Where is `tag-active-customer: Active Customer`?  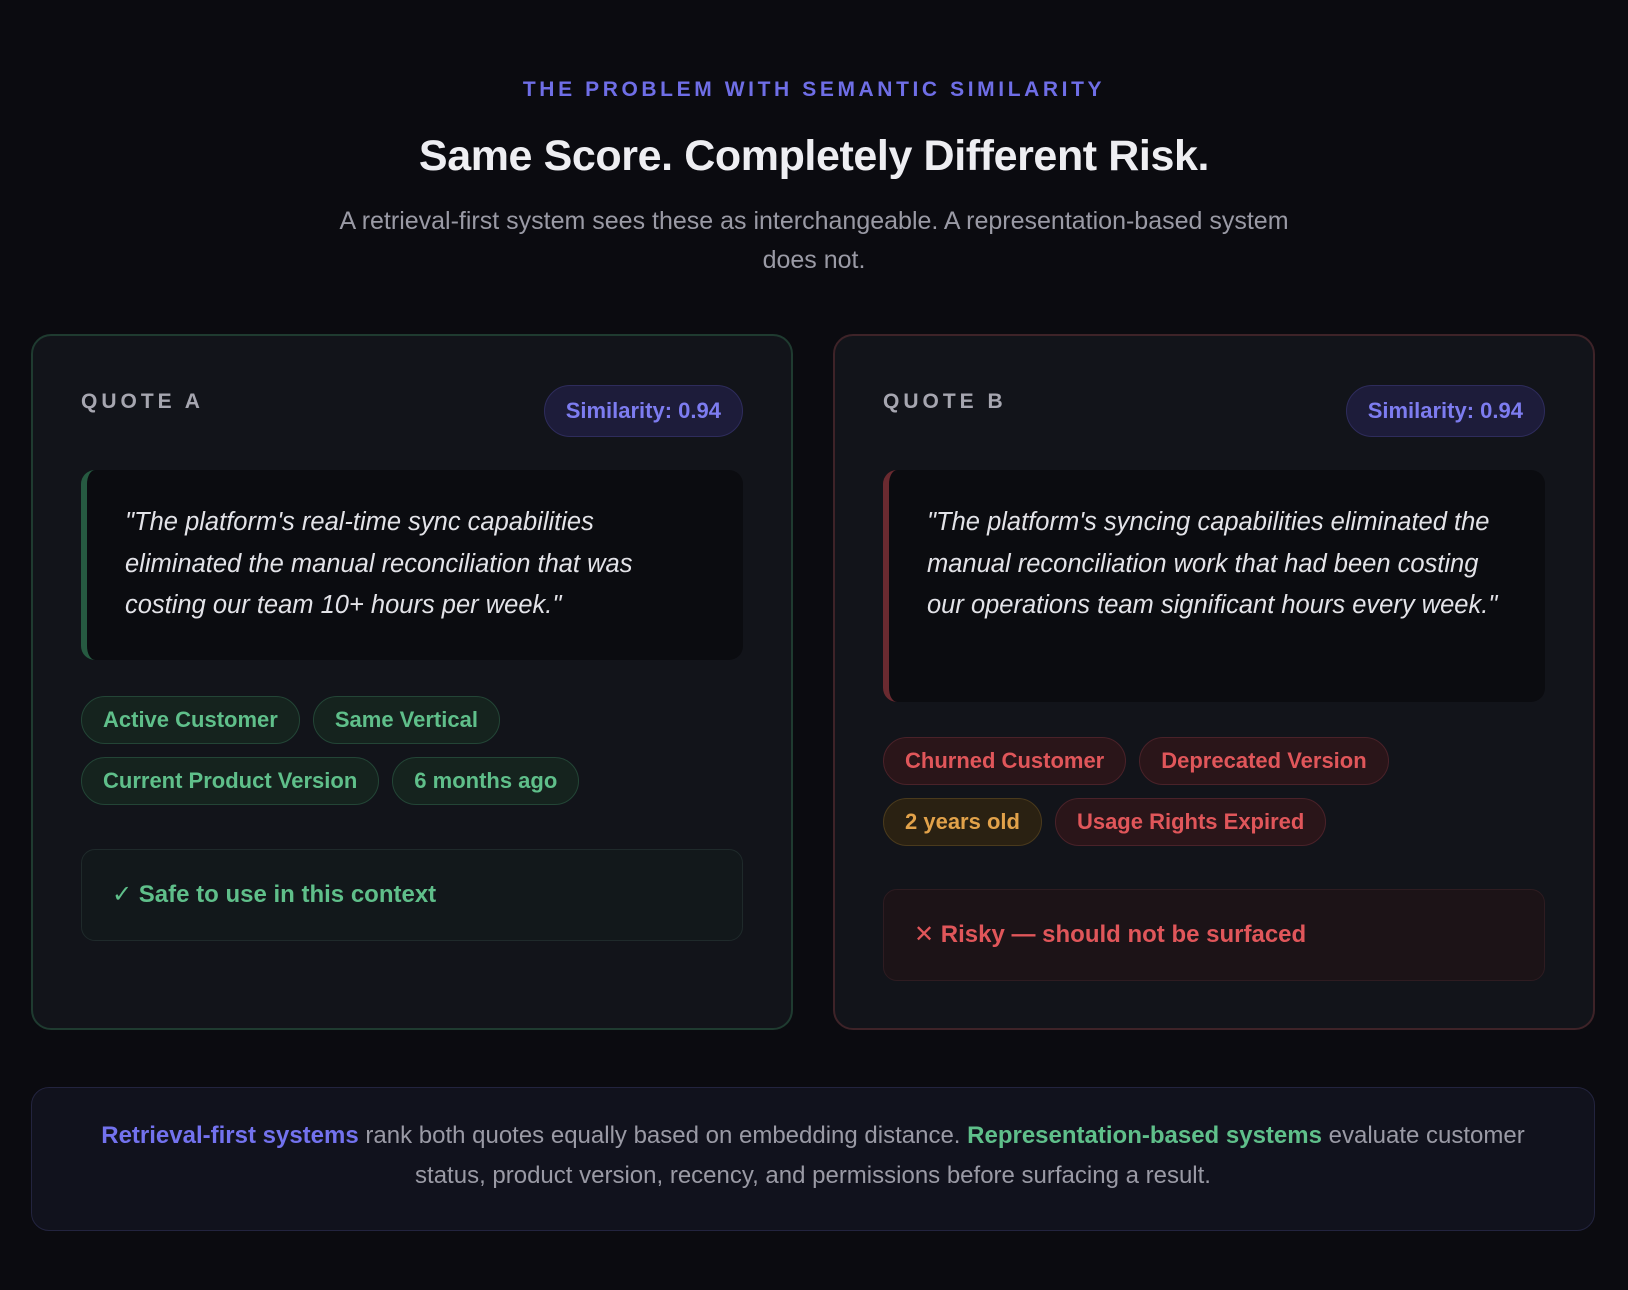
tag-active-customer: Active Customer is located at coordinates (190, 720).